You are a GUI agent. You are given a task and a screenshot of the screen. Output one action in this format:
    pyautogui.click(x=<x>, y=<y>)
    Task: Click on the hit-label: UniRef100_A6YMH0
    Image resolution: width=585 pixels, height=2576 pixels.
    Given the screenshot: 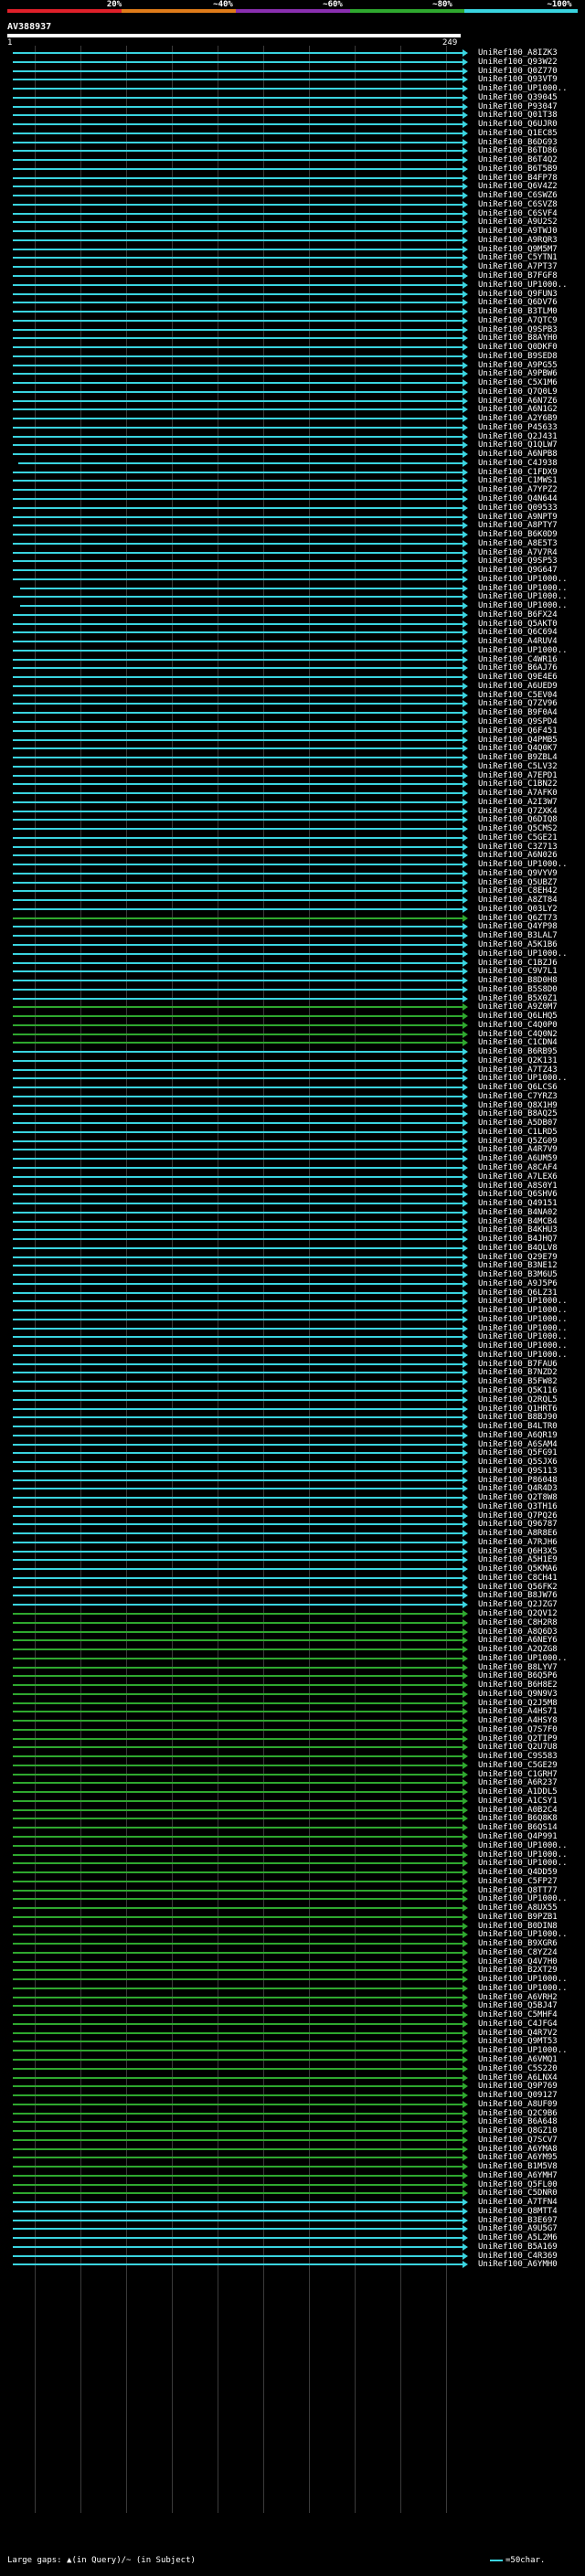 What is the action you would take?
    pyautogui.click(x=518, y=2264)
    